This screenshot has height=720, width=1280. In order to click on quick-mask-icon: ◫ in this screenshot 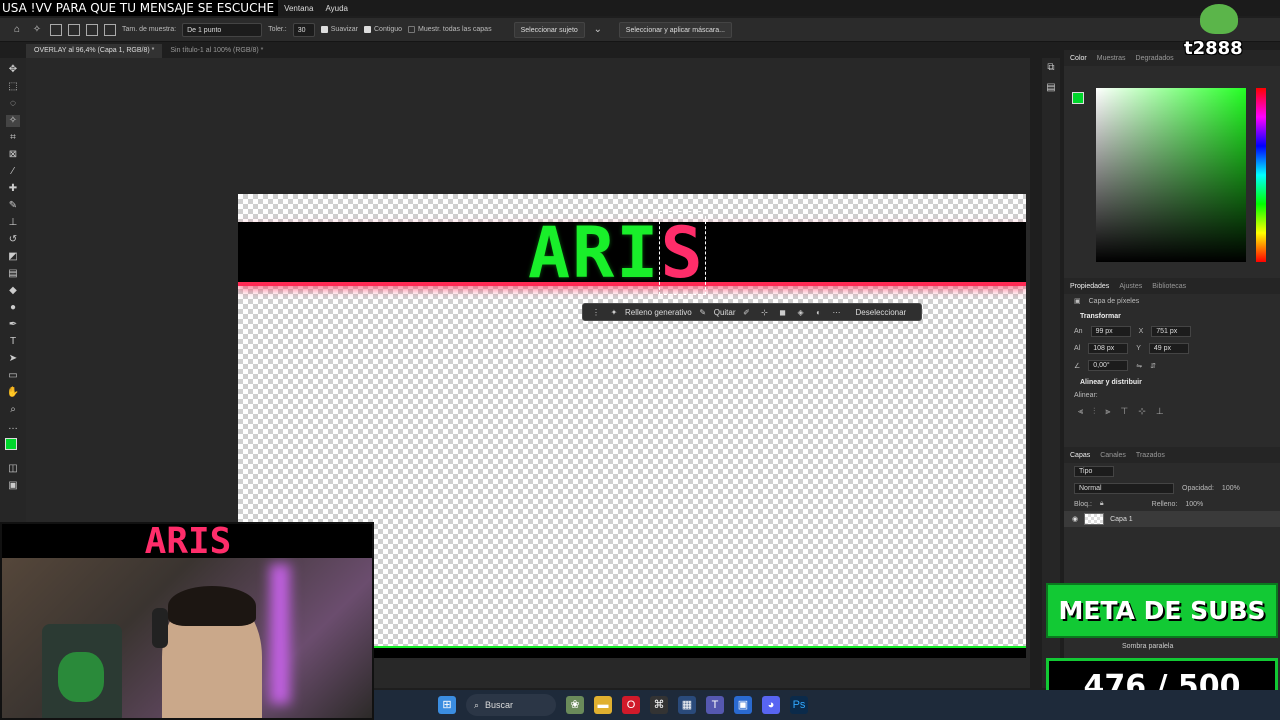, I will do `click(13, 469)`.